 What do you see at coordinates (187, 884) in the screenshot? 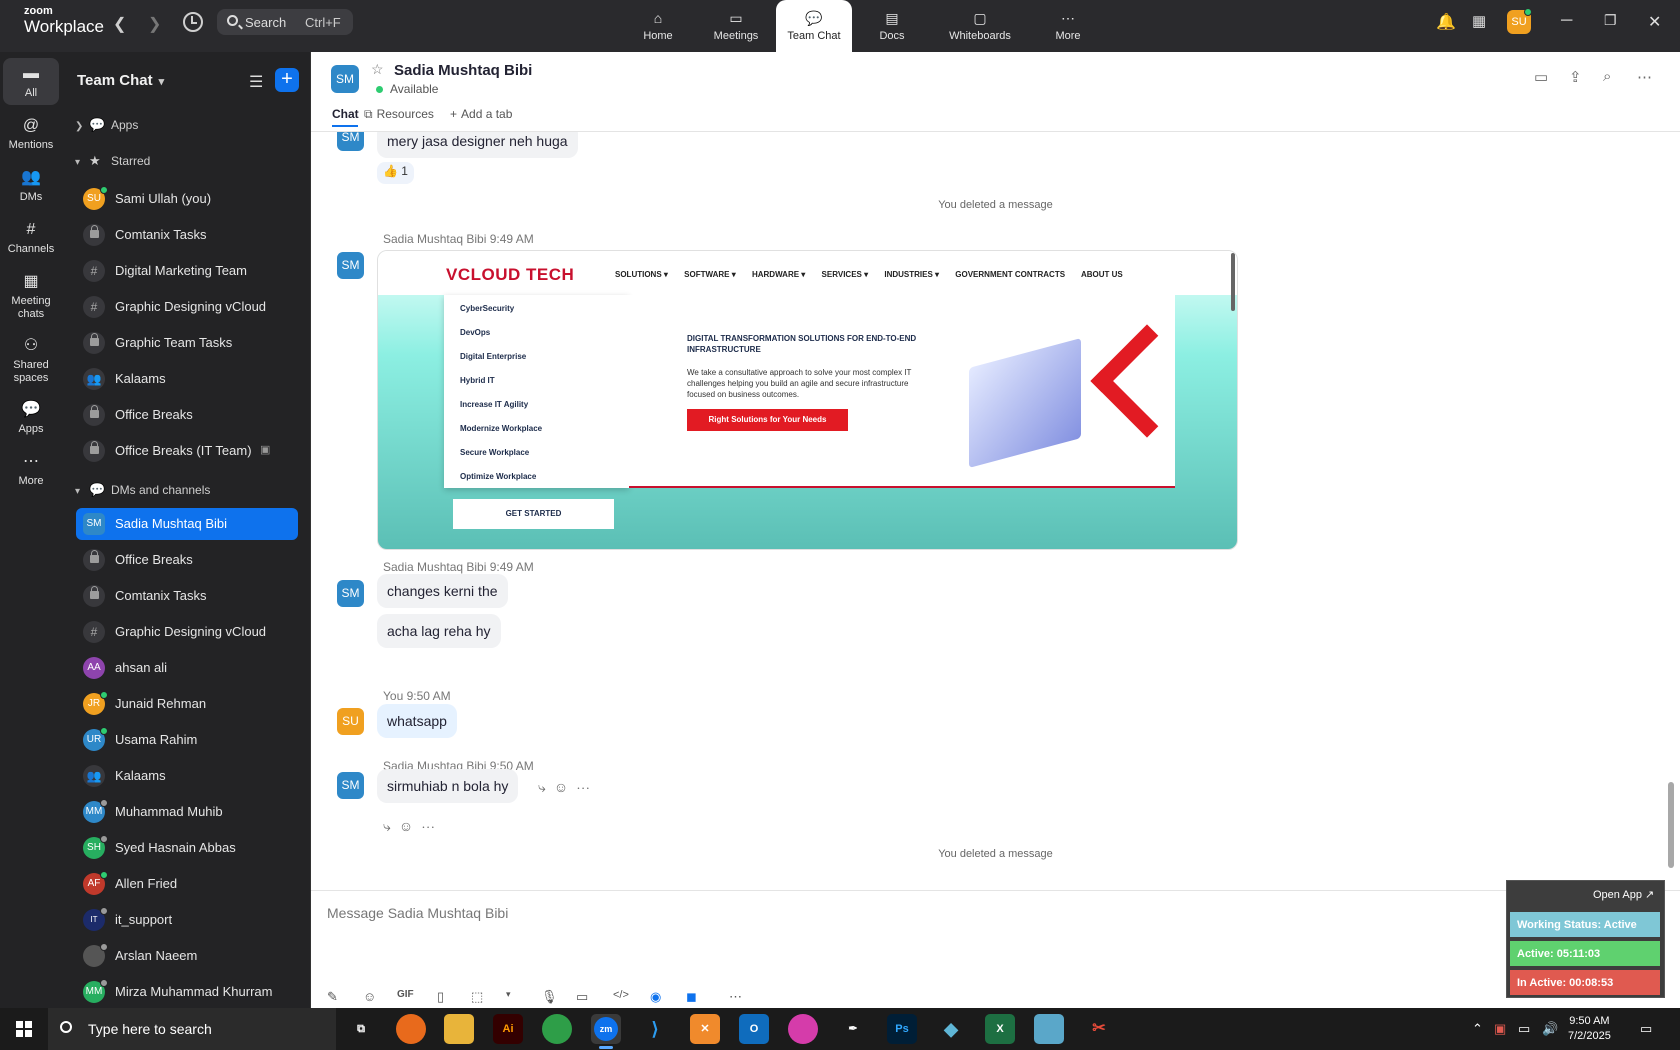
I see `sidebar-item-allen-fried: AF Allen Fried` at bounding box center [187, 884].